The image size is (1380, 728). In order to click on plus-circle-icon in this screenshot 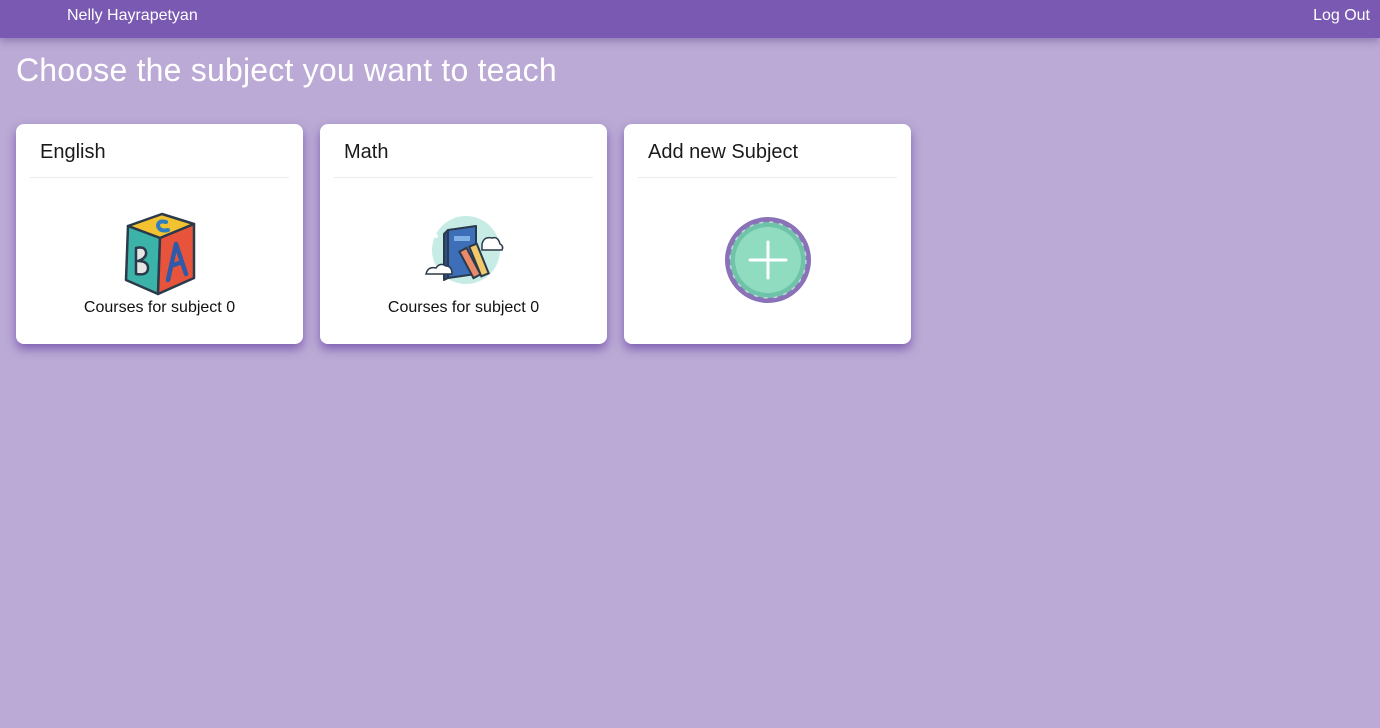, I will do `click(768, 260)`.